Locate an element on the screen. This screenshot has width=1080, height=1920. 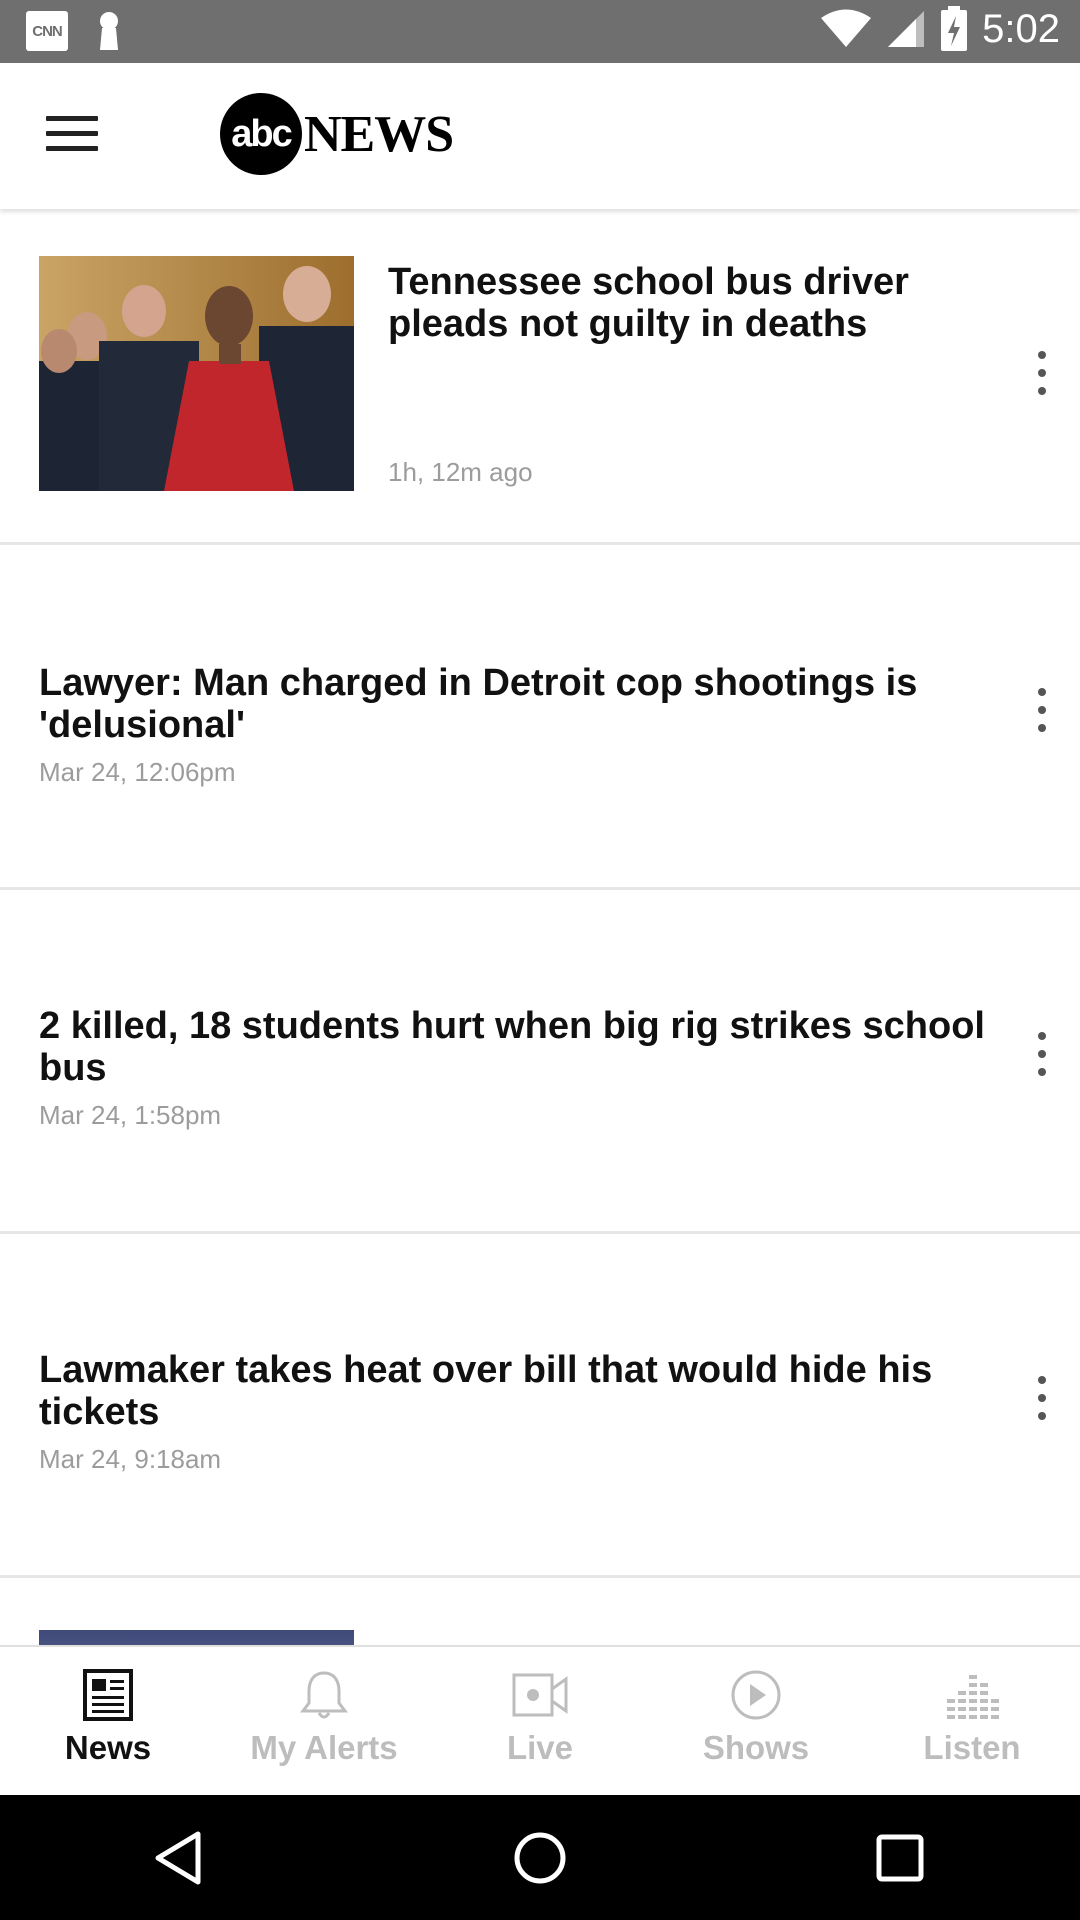
keyhole-notification-icon is located at coordinates (109, 31).